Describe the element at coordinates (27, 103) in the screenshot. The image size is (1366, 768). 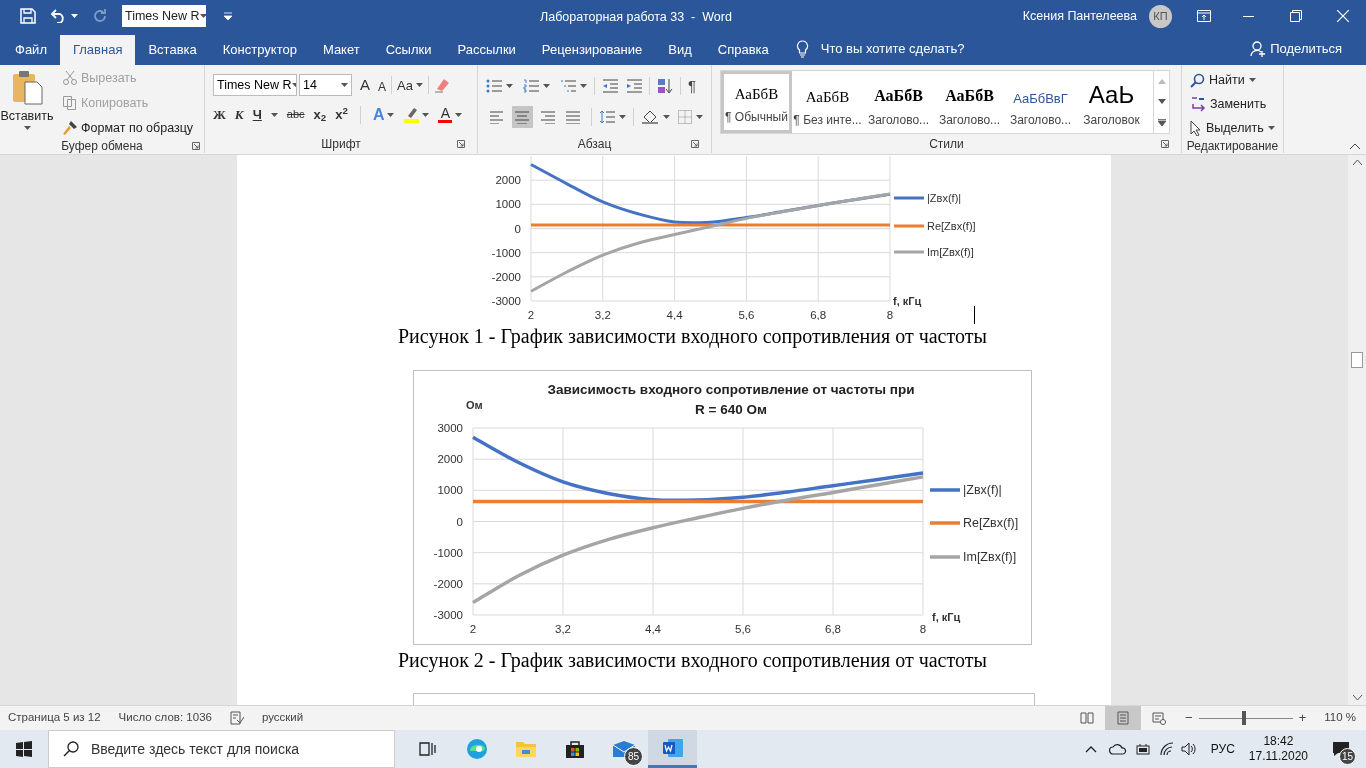
I see `paste-button: Вставить` at that location.